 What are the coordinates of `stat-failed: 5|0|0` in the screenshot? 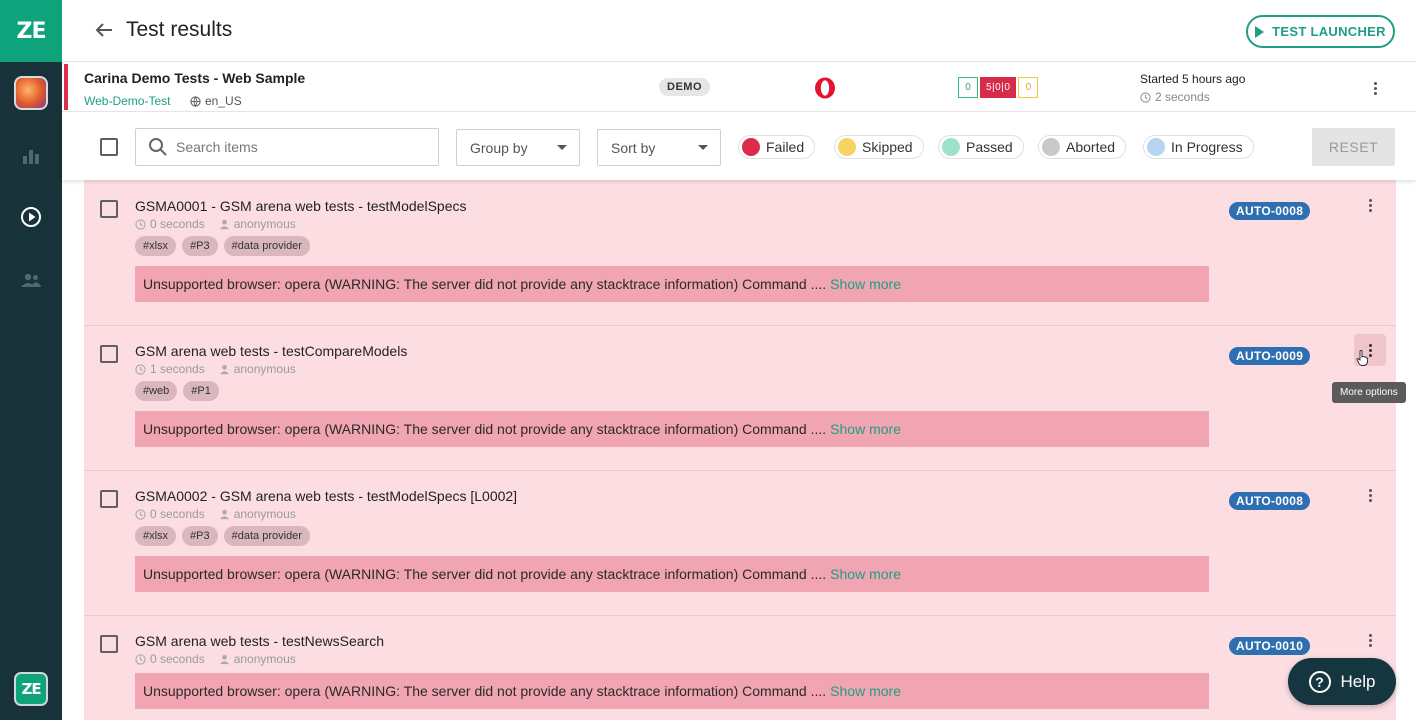 It's located at (998, 87).